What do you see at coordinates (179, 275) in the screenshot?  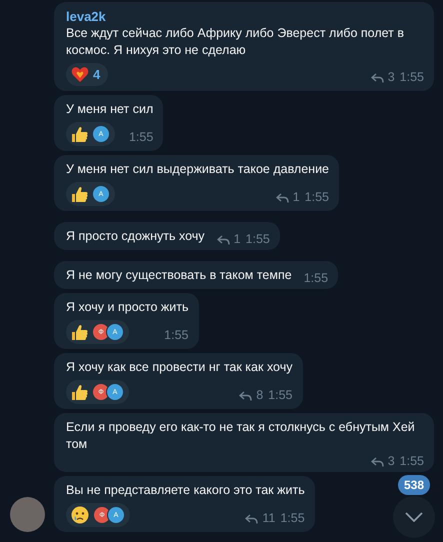 I see `message-text: Я не могу существовать в таком темпе` at bounding box center [179, 275].